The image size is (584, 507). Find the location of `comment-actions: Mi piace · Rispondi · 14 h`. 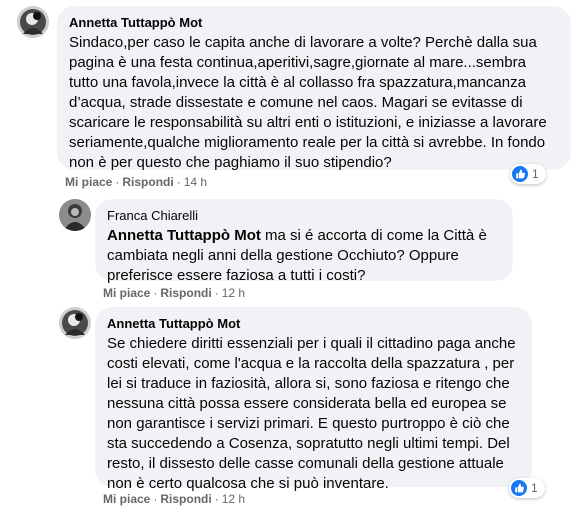

comment-actions: Mi piace · Rispondi · 14 h is located at coordinates (136, 182).